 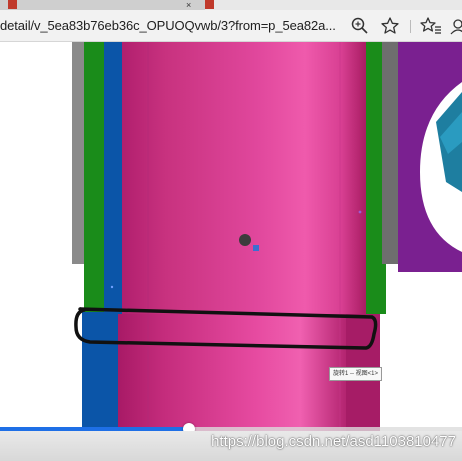 I want to click on gray-edge, so click(x=78, y=153).